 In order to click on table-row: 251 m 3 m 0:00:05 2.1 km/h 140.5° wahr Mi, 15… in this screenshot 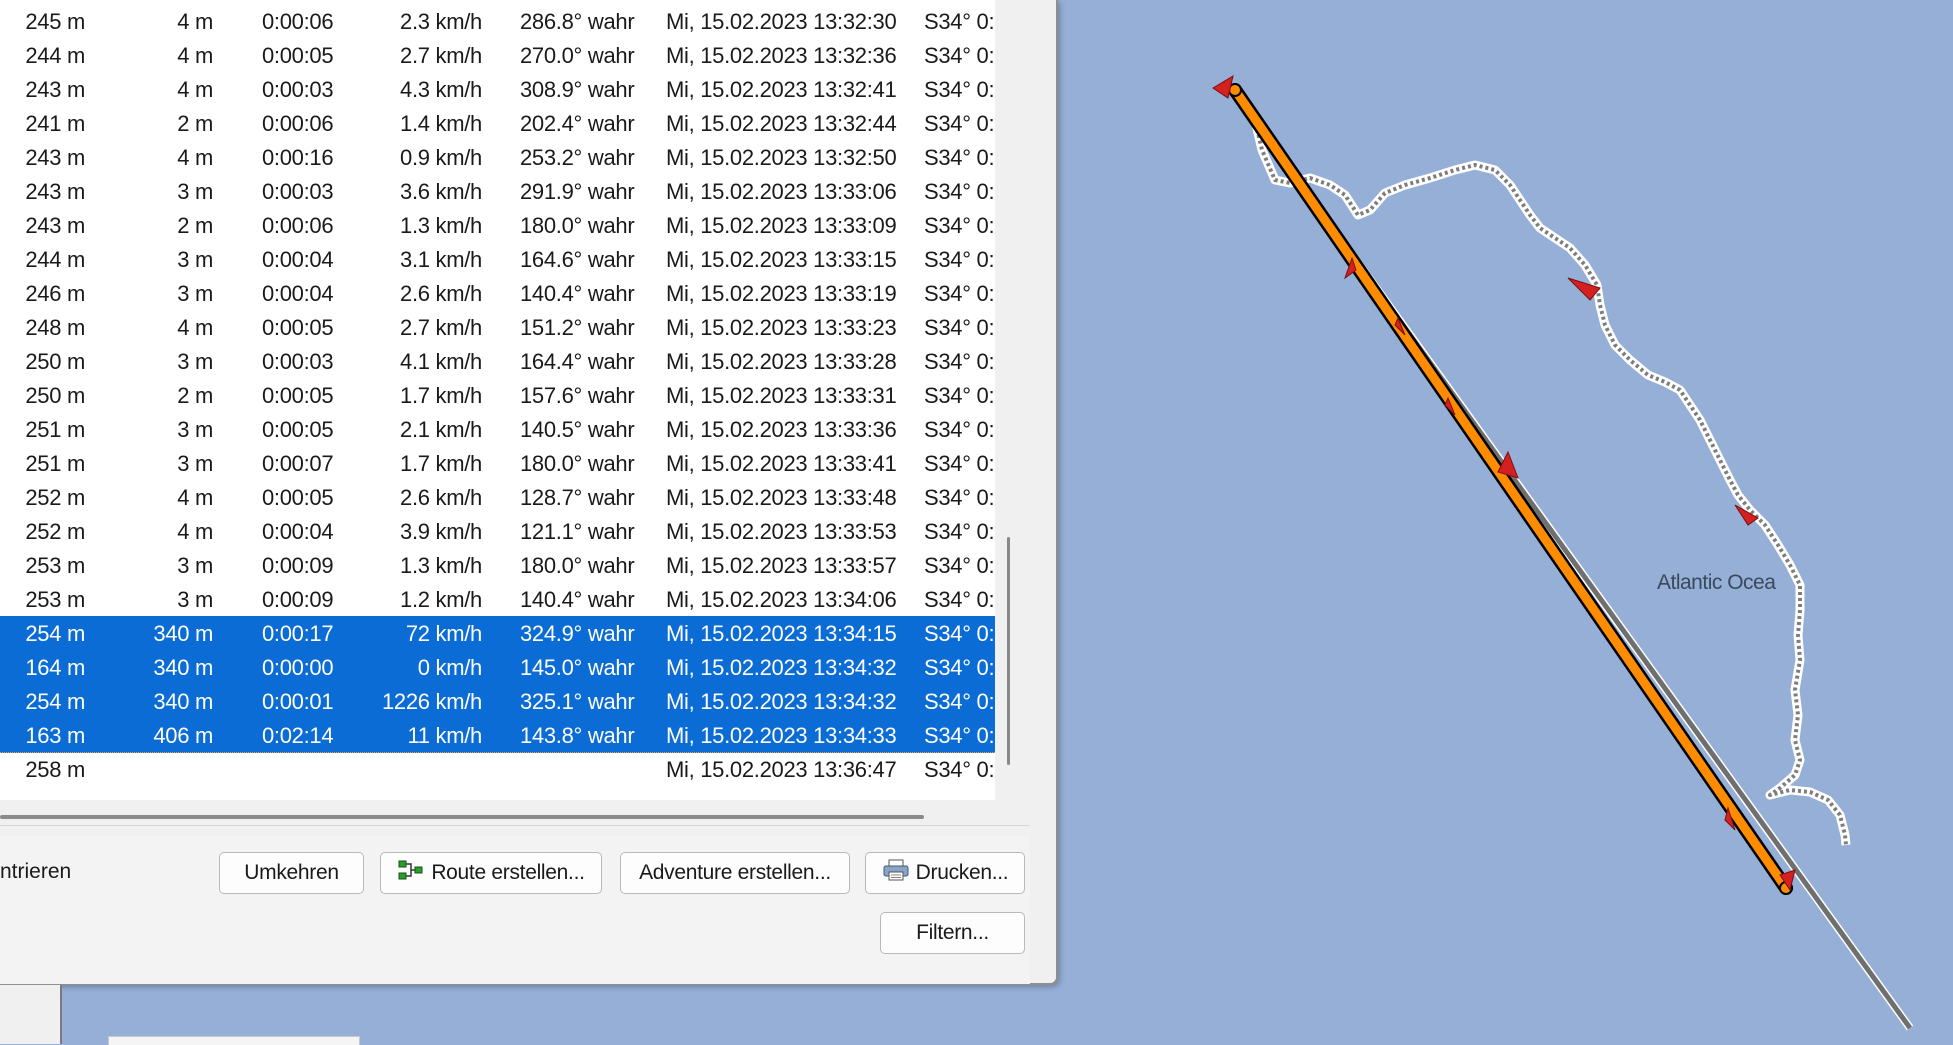, I will do `click(497, 429)`.